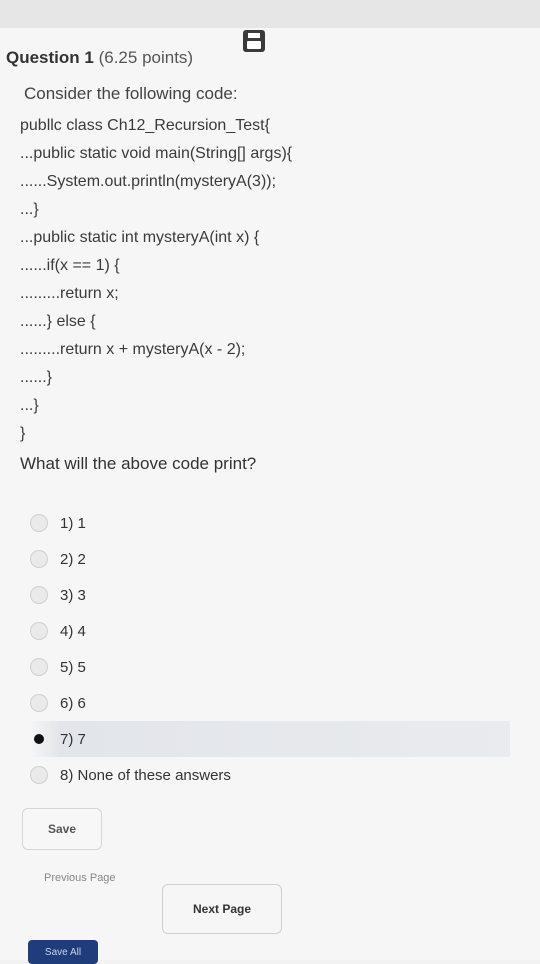 The image size is (540, 964). I want to click on question-title: Question 1 (6.25 points), so click(99, 58).